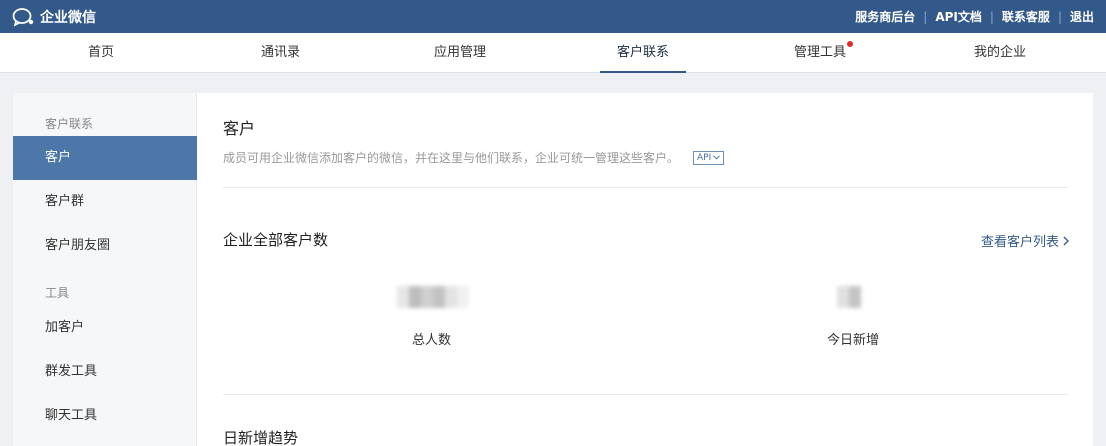 The height and width of the screenshot is (446, 1106). Describe the element at coordinates (704, 157) in the screenshot. I see `api-tag-label: API` at that location.